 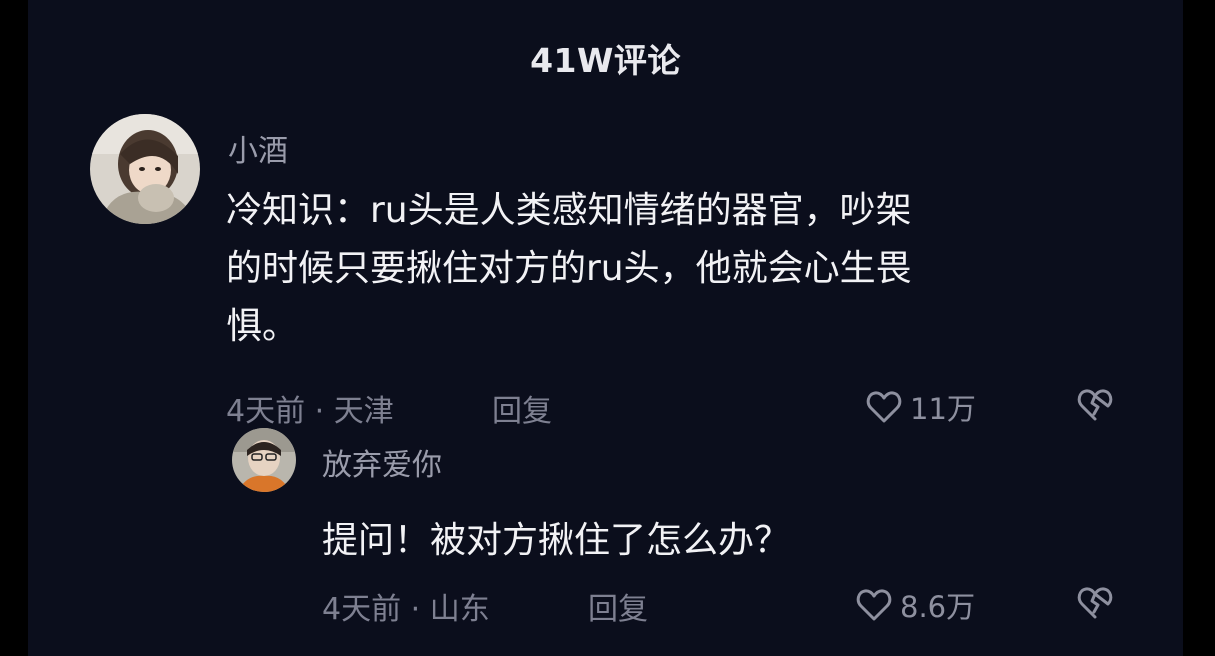 I want to click on comment-text: 提问！被对方揪住了怎么办？, so click(x=556, y=540).